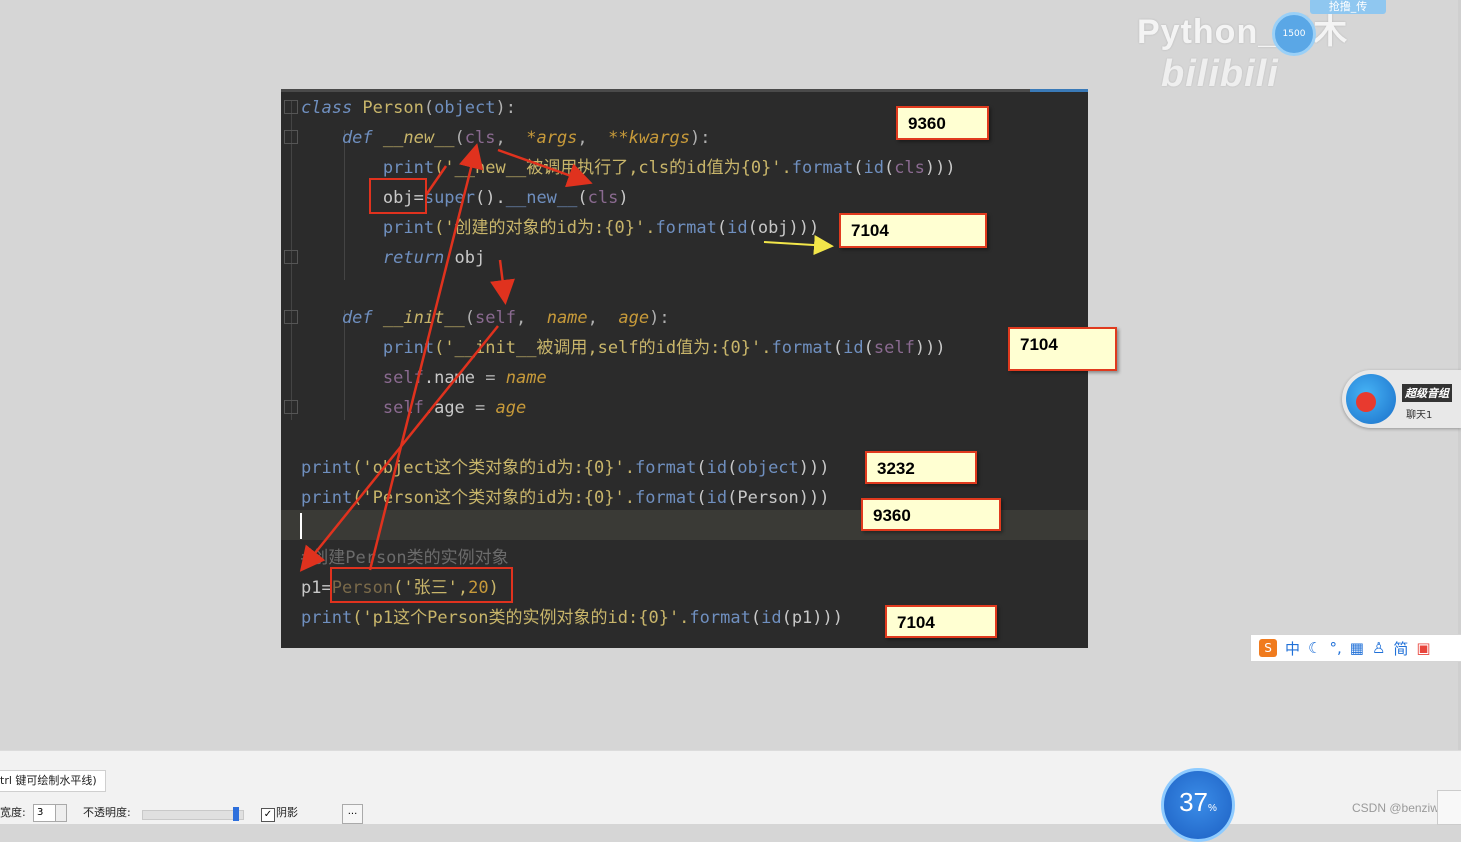 This screenshot has width=1461, height=842. What do you see at coordinates (449, 198) in the screenshot?
I see `code-token: super` at bounding box center [449, 198].